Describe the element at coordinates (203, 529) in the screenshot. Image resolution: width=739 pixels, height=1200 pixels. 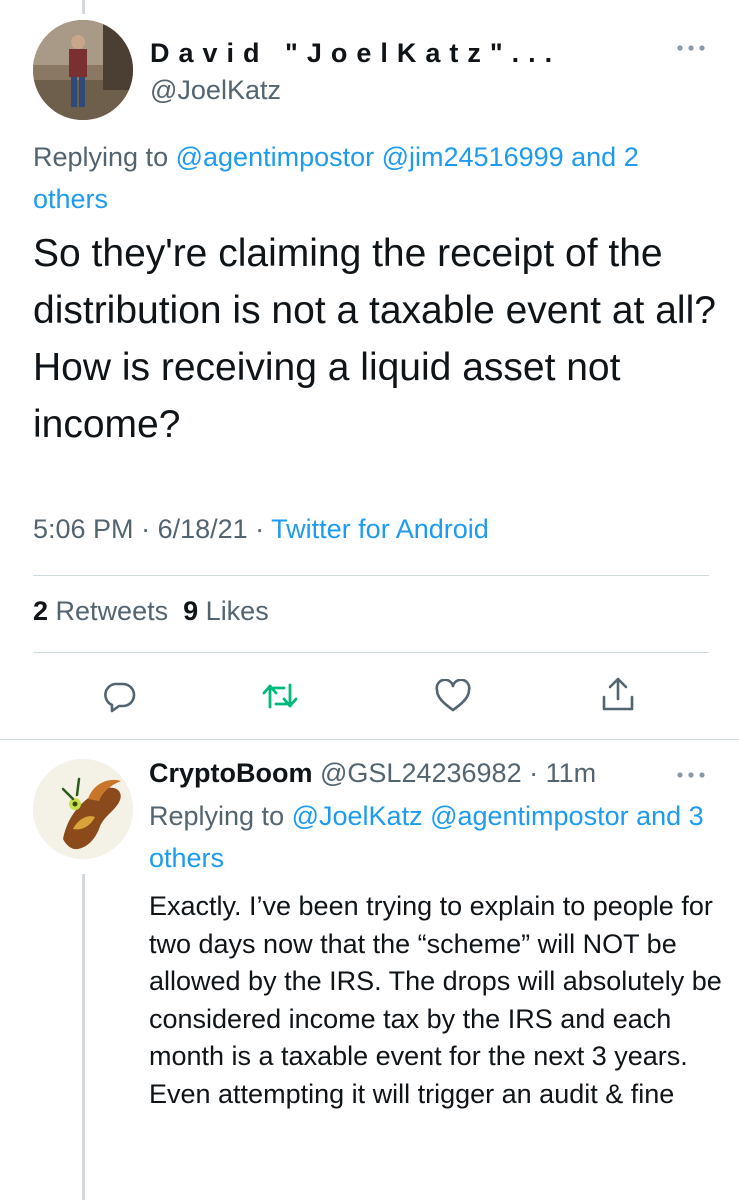
I see `tweet-date: 6/18/21` at that location.